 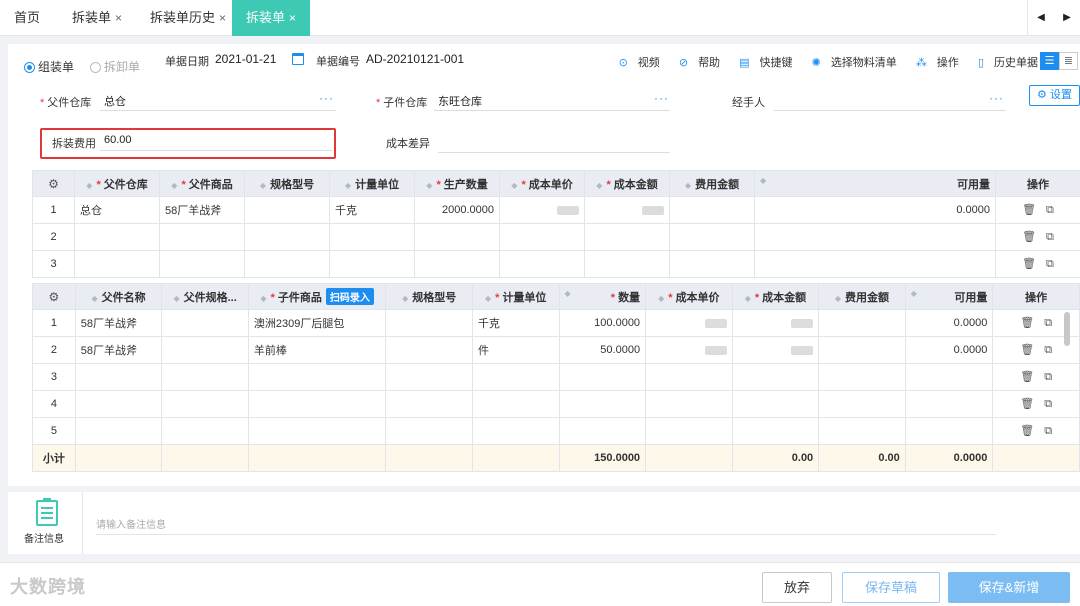 What do you see at coordinates (205, 431) in the screenshot?
I see `cell-parent-spec` at bounding box center [205, 431].